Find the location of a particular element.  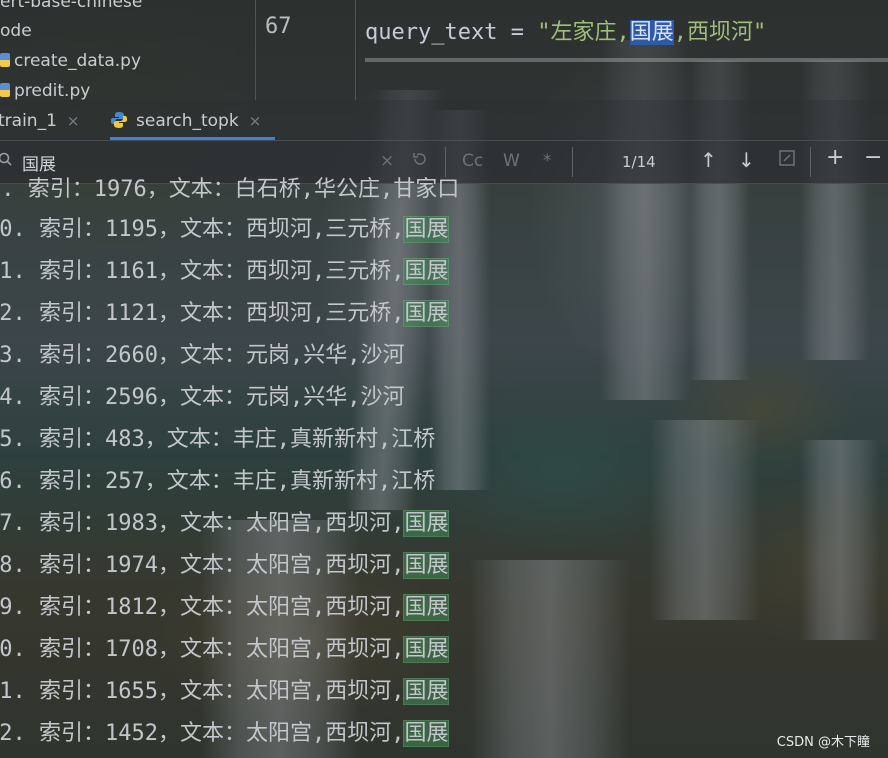

code-operator: = is located at coordinates (517, 32).